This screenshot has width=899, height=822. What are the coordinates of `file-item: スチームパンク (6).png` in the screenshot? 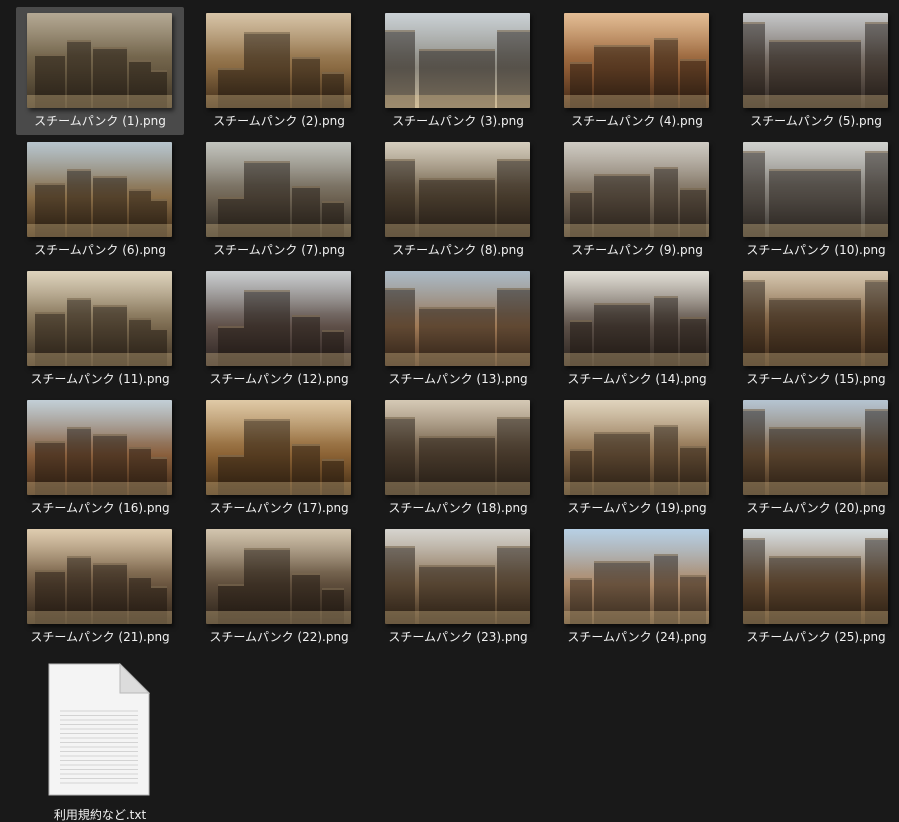 It's located at (100, 200).